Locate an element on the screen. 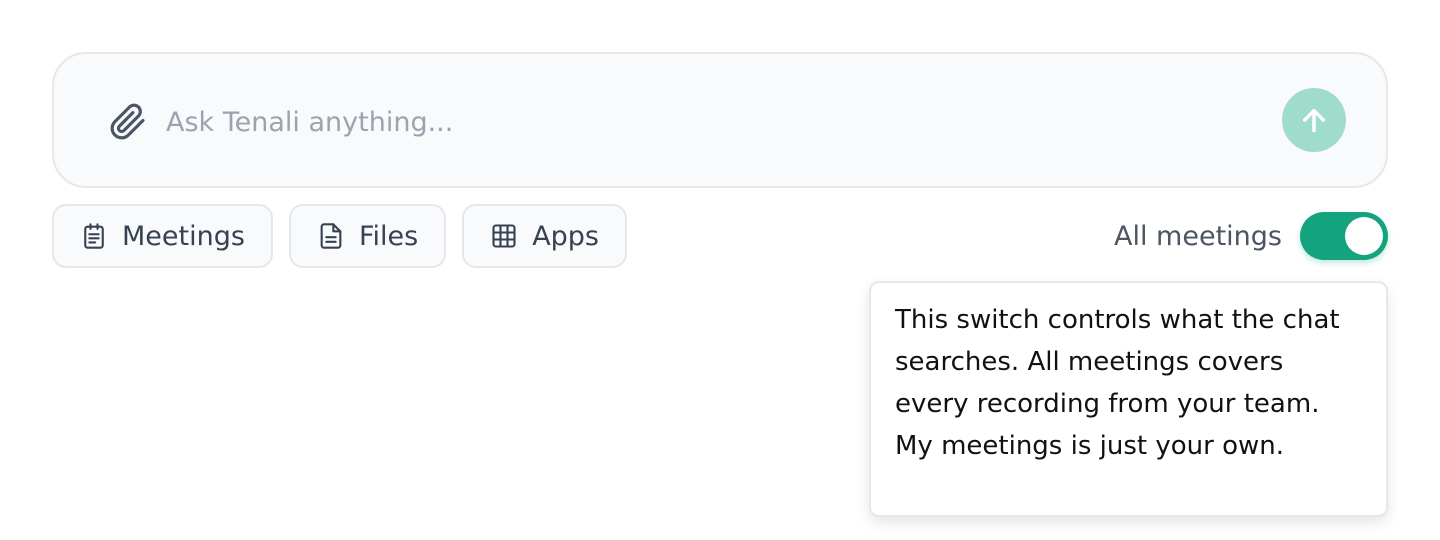  document-icon is located at coordinates (331, 236).